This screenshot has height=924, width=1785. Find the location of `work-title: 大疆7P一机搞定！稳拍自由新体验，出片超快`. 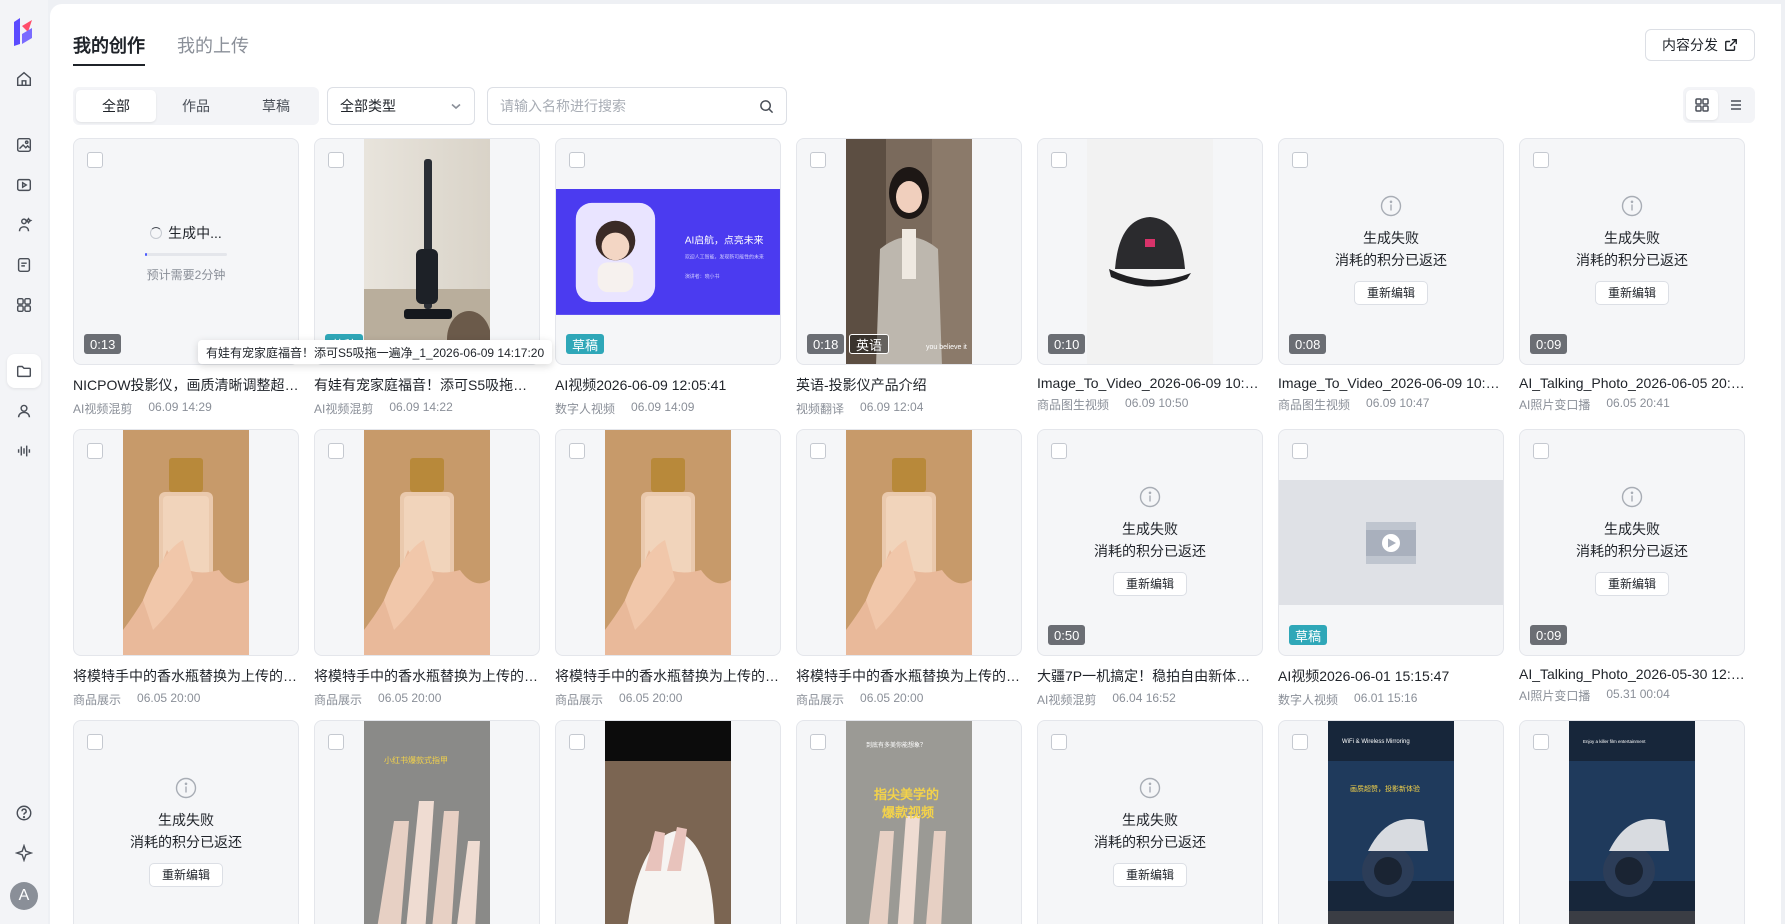

work-title: 大疆7P一机搞定！稳拍自由新体验，出片超快 is located at coordinates (1150, 676).